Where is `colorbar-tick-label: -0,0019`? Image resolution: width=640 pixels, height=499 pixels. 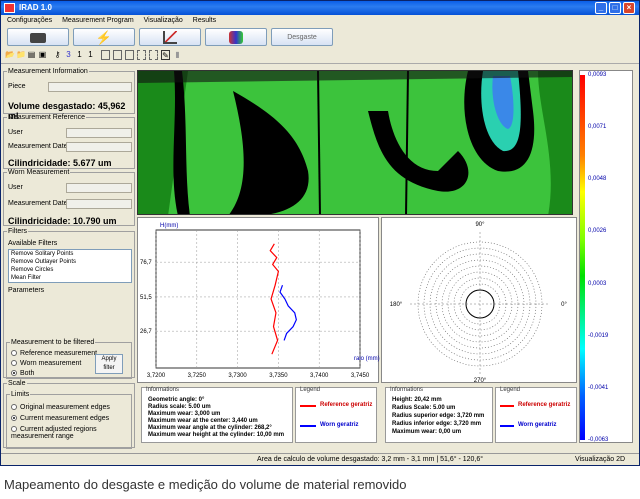
colorbar-tick-label: -0,0019 is located at coordinates (598, 335).